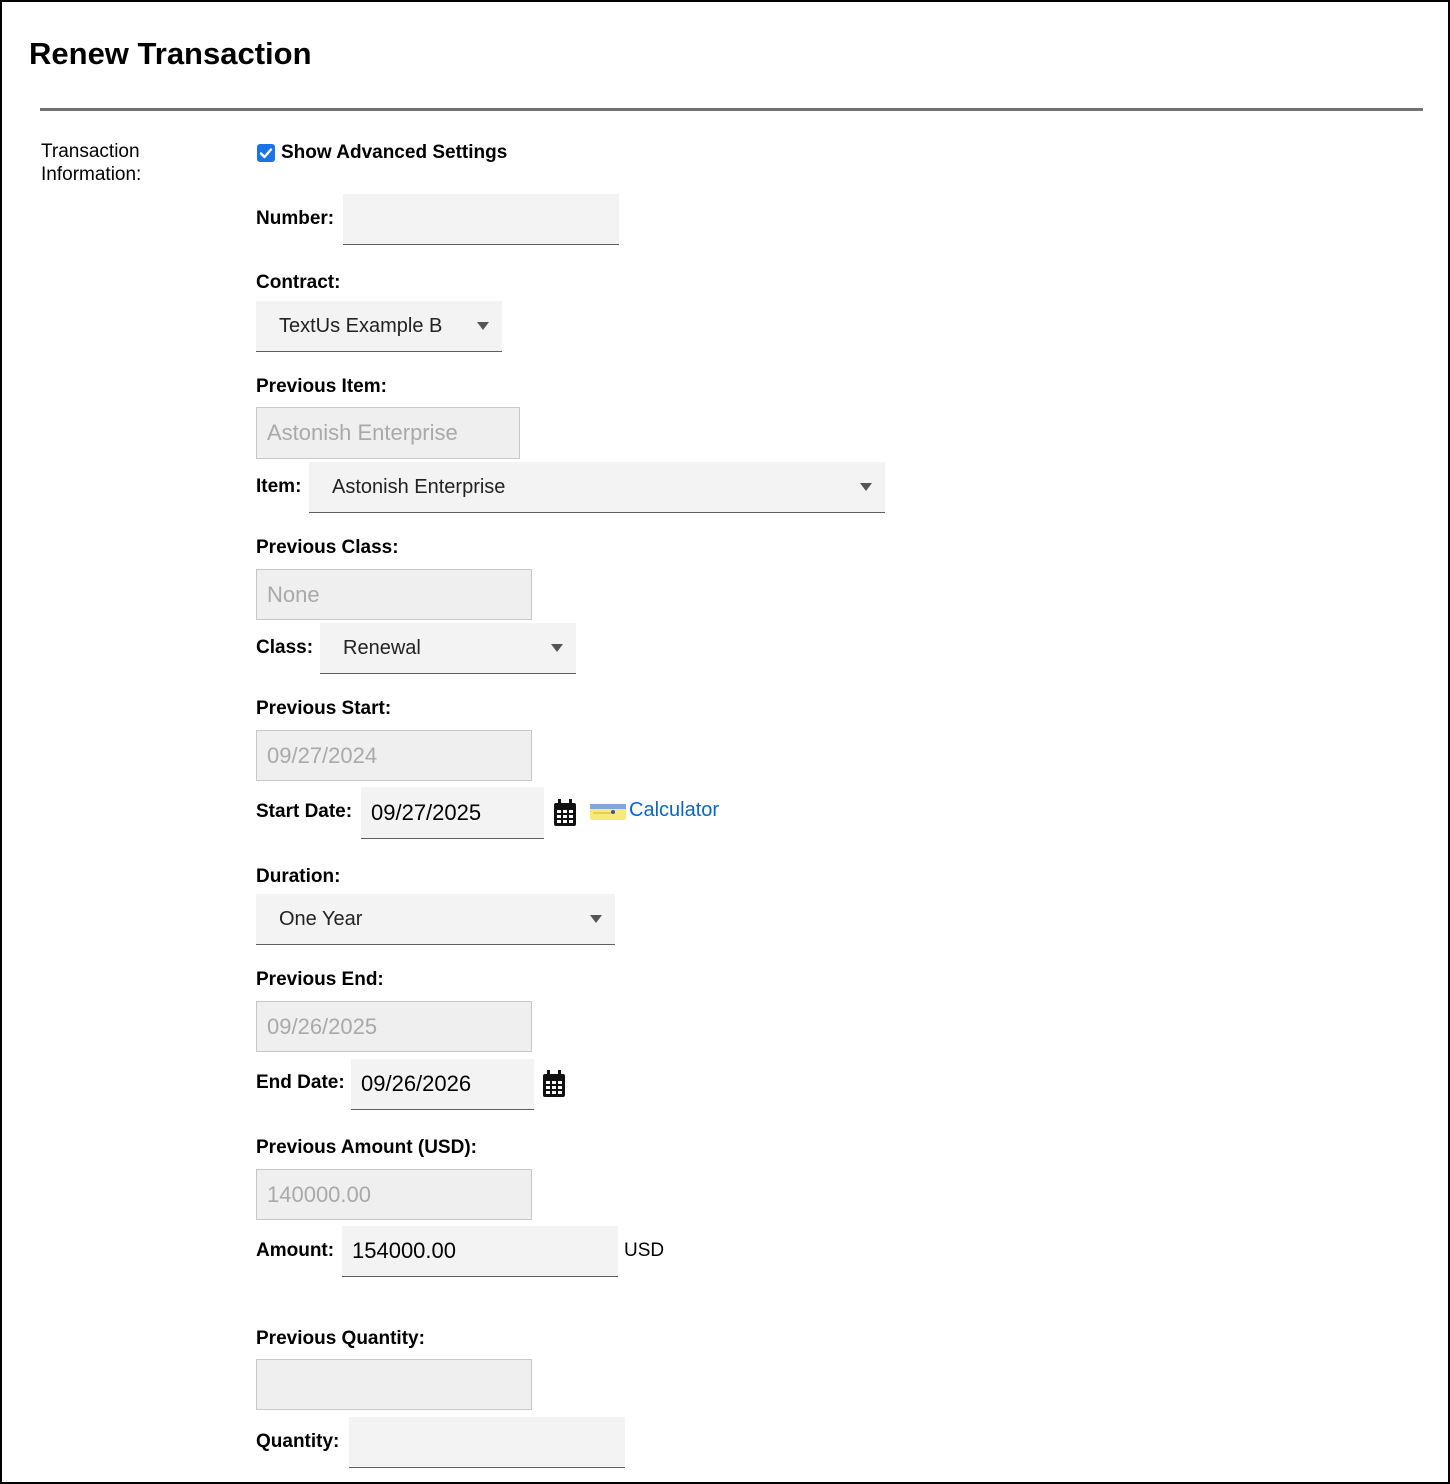 This screenshot has height=1484, width=1450. Describe the element at coordinates (394, 153) in the screenshot. I see `show-advanced-label: Show Advanced Settings` at that location.